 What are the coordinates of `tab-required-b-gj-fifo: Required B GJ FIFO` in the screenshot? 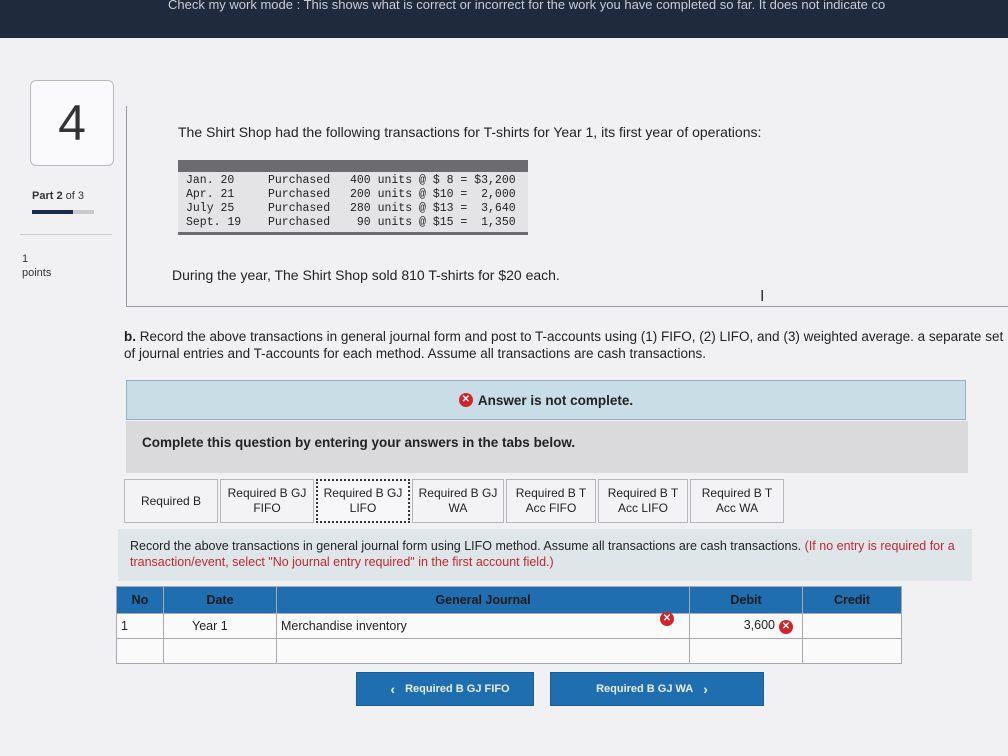 It's located at (267, 501).